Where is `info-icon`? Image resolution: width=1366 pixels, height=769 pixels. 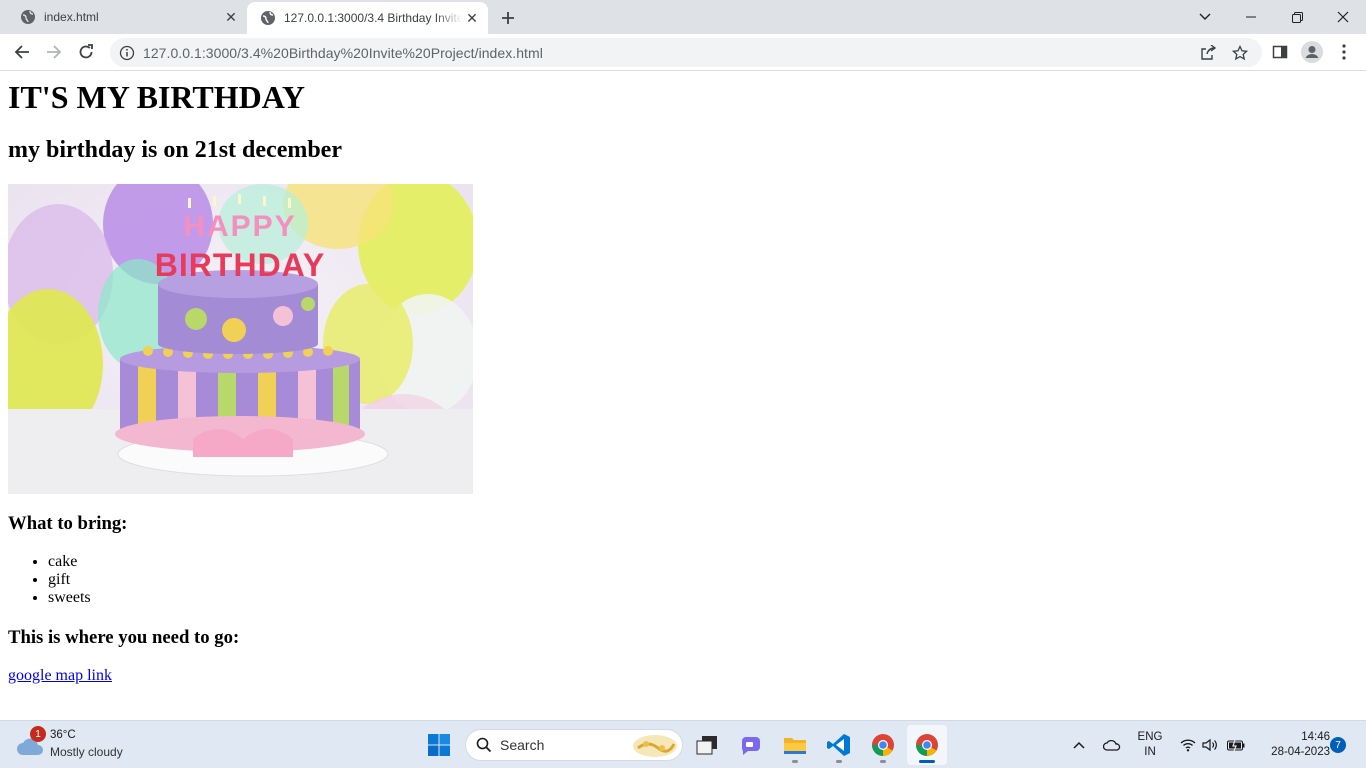
info-icon is located at coordinates (127, 53).